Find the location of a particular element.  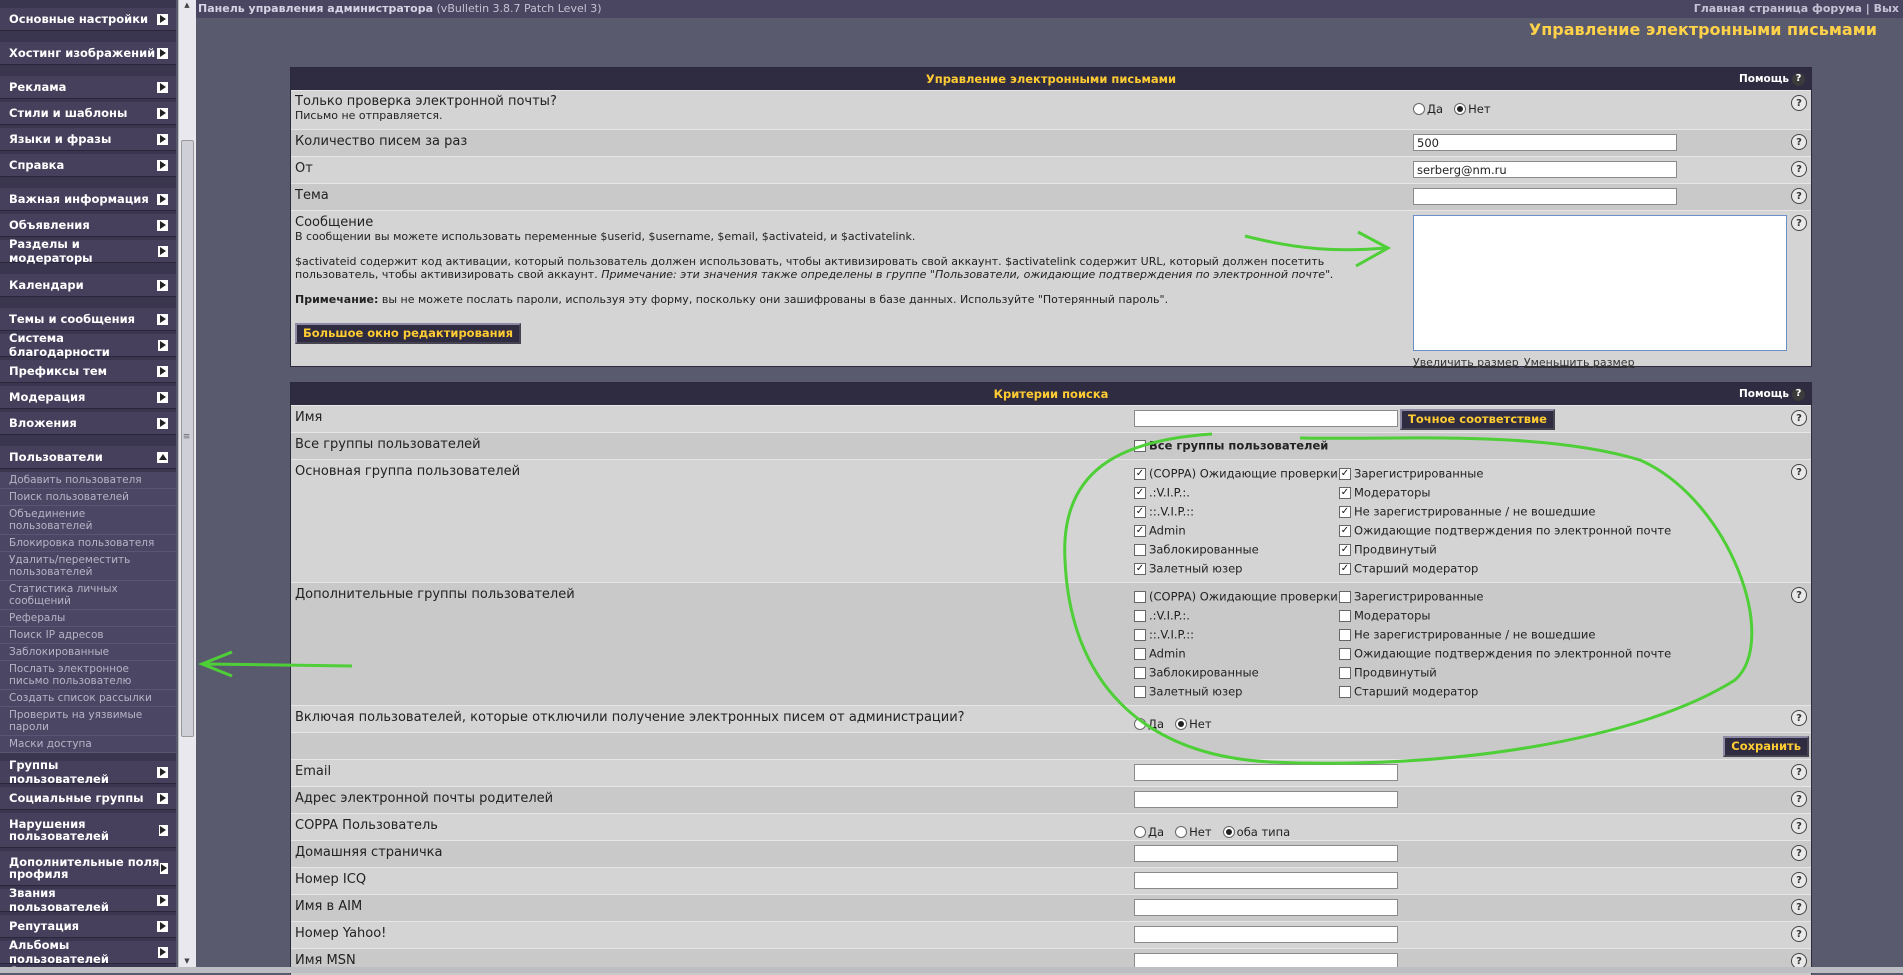

taskbar-strip is located at coordinates (951, 970).